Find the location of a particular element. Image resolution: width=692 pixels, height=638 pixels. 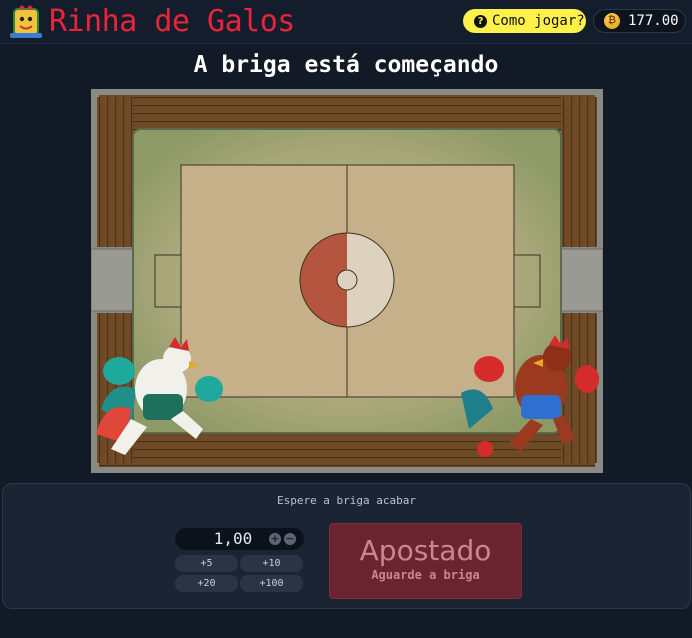

app-title: Rinha de Galos is located at coordinates (172, 21).